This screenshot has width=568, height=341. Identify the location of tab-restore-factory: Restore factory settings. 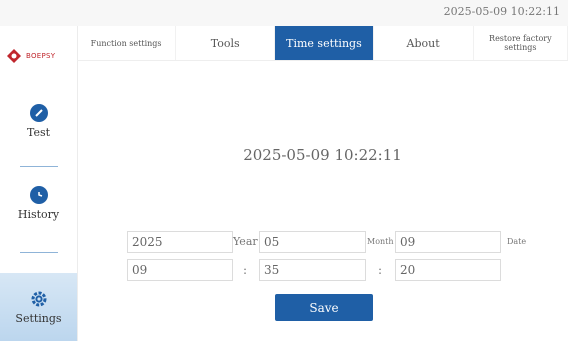
(521, 43).